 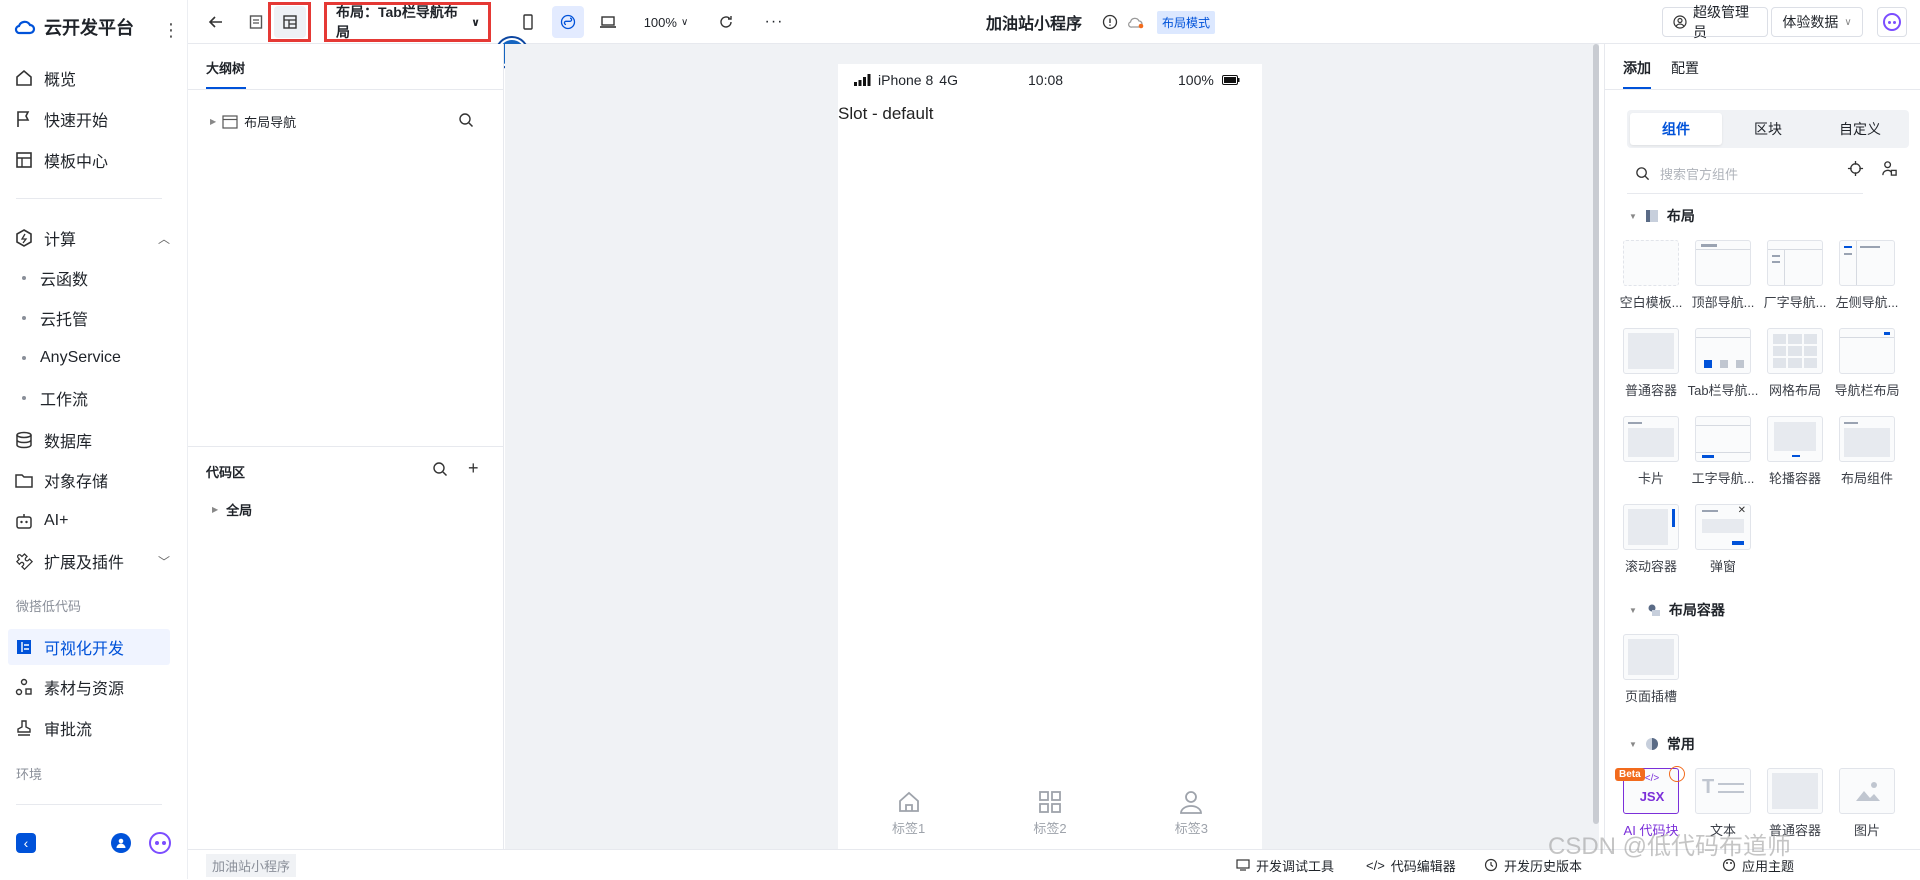 I want to click on nav-extensions: 扩展及插件 ﹀, so click(x=92, y=561).